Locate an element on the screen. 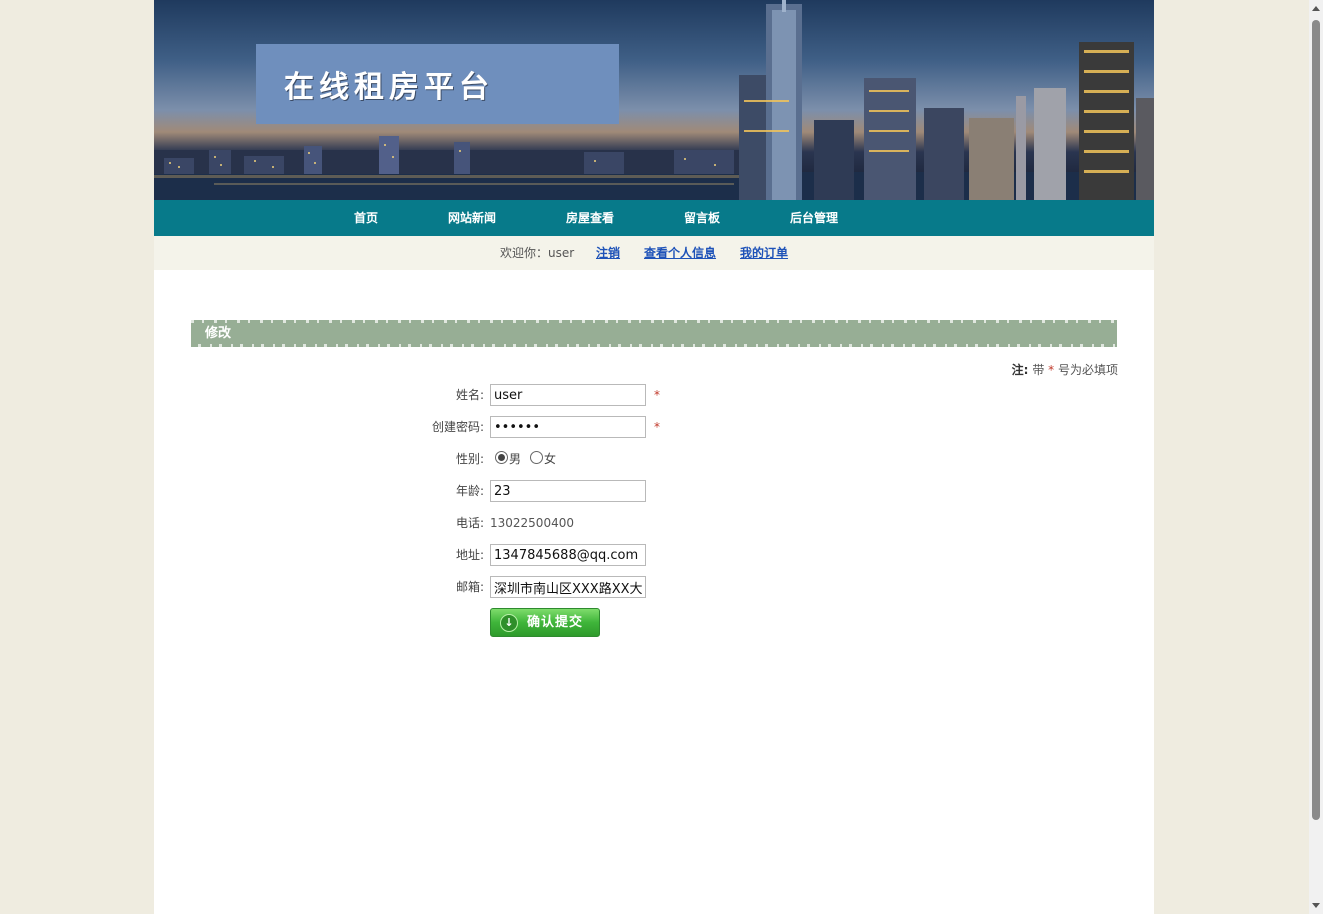 Image resolution: width=1323 pixels, height=914 pixels. note-label: 注: is located at coordinates (1020, 370).